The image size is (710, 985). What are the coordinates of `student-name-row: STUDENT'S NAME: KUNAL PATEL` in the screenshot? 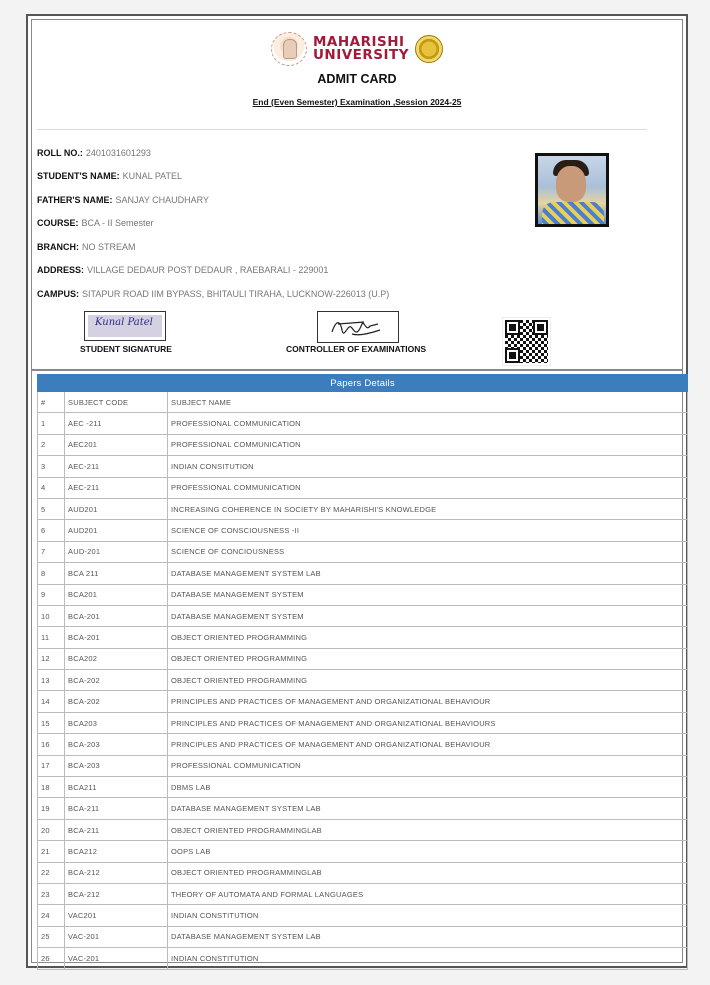 It's located at (109, 176).